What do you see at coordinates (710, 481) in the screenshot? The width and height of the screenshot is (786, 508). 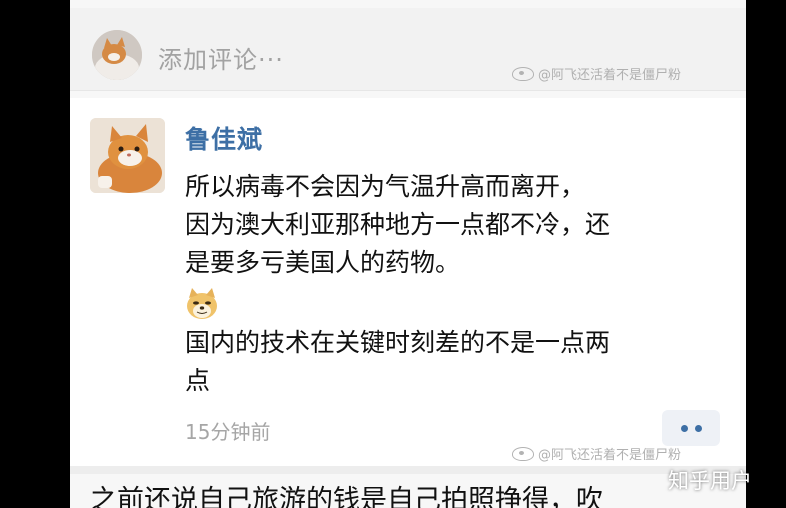 I see `zhihu-watermark: 知乎用户` at bounding box center [710, 481].